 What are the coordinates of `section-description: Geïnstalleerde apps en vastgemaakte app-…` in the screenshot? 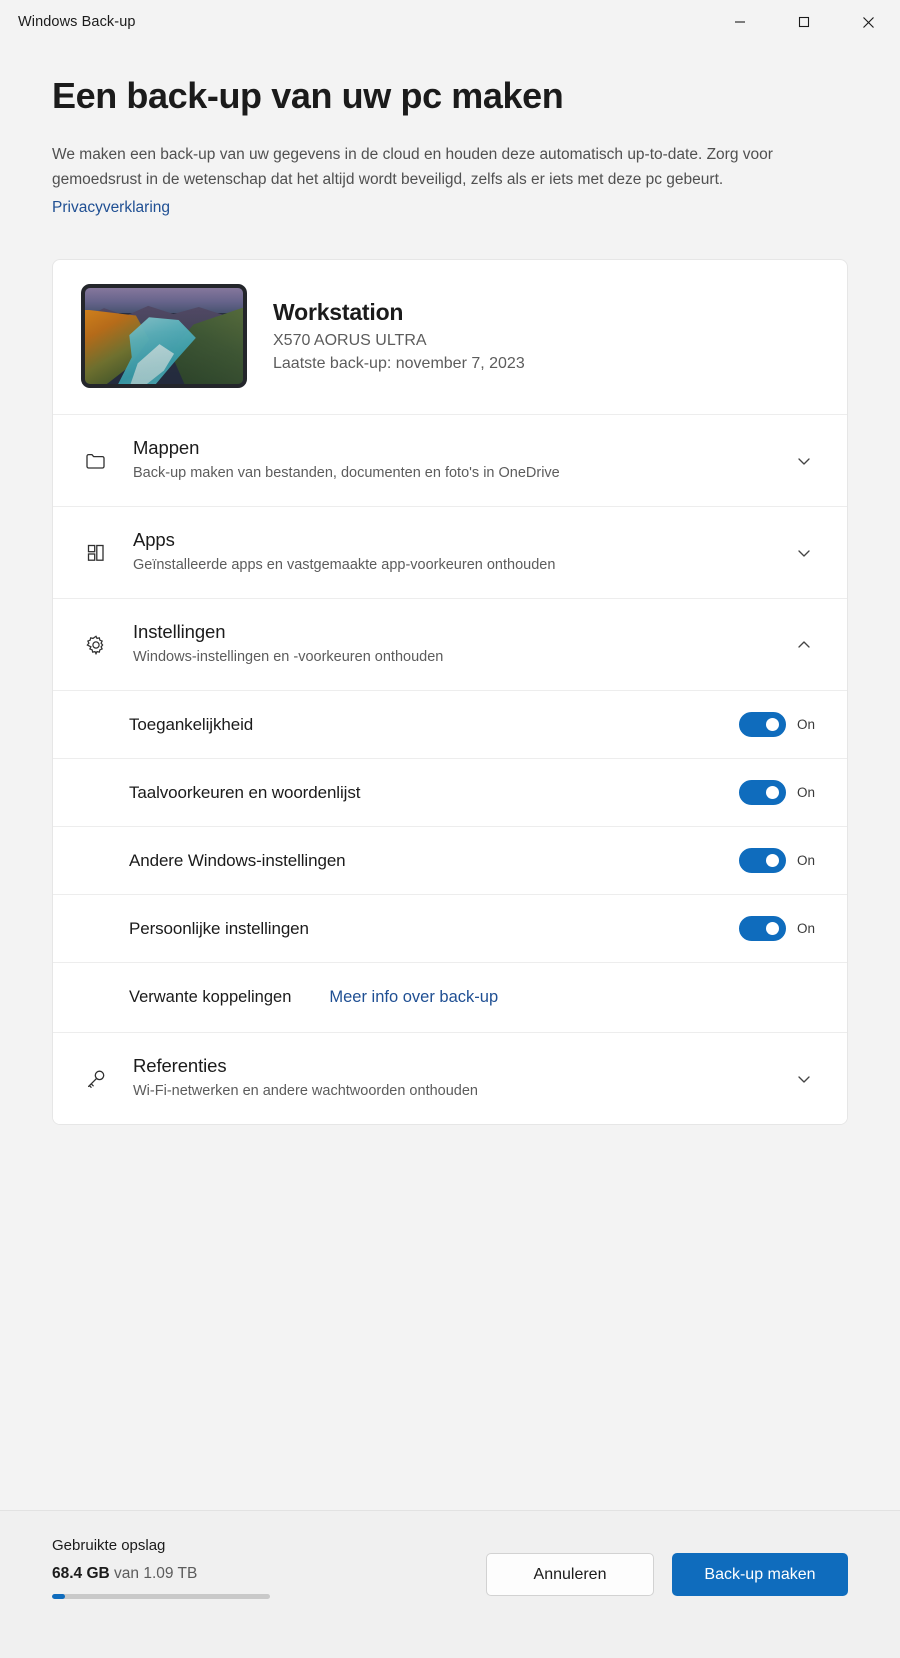 It's located at (344, 565).